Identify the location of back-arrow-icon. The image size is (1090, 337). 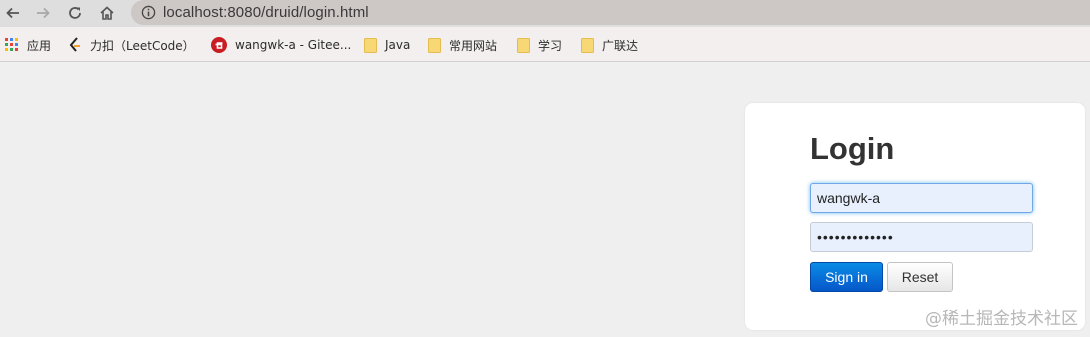
(12, 13).